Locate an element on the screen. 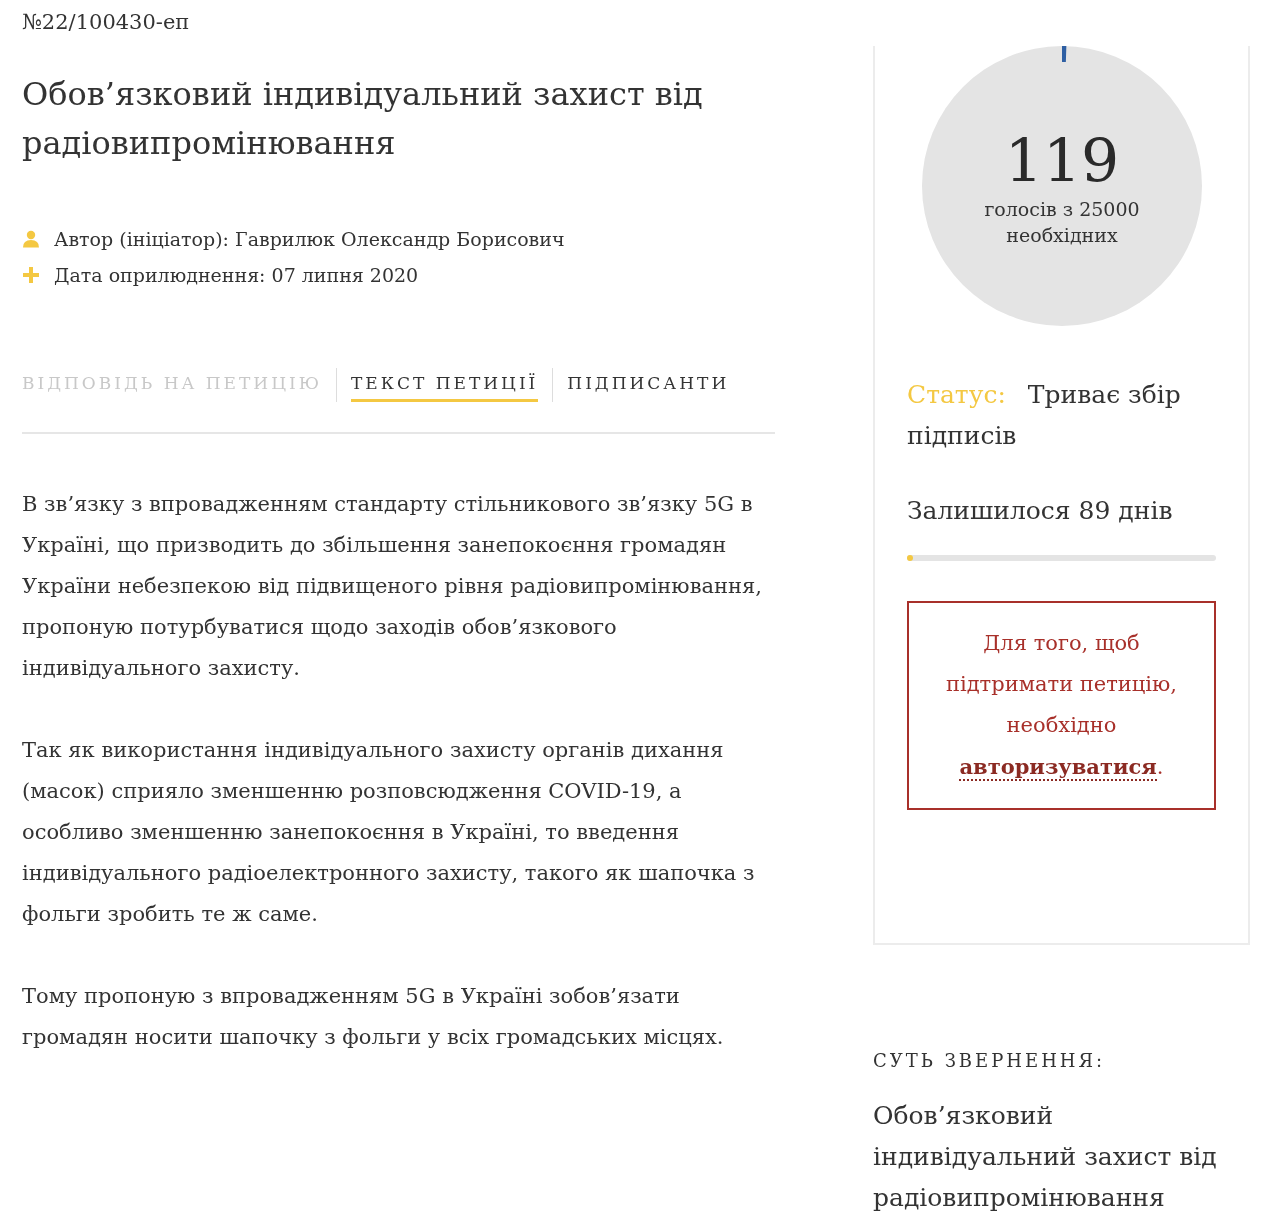  vote-caption: голосів з 25000 is located at coordinates (1062, 209).